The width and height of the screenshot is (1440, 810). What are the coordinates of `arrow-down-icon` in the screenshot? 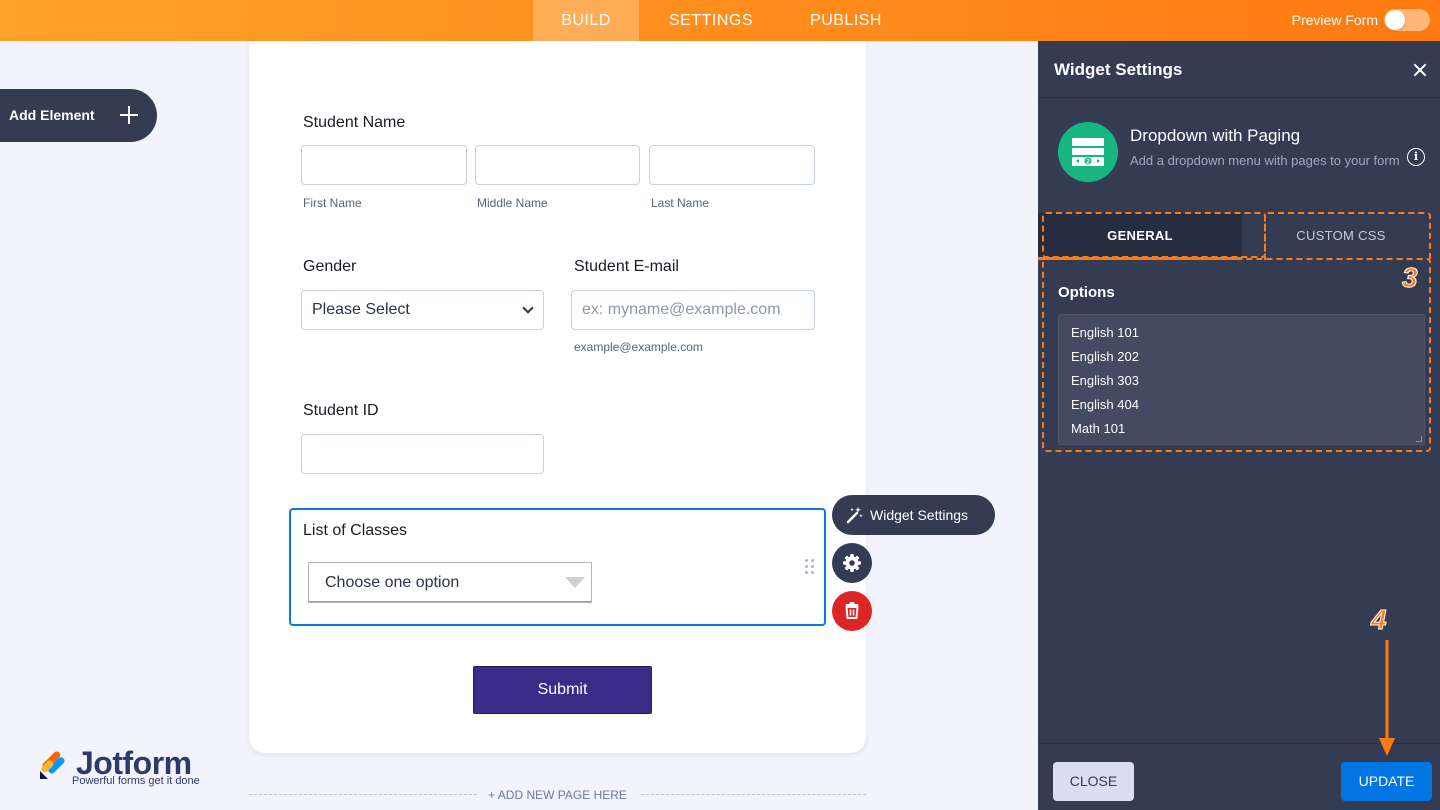 It's located at (1387, 698).